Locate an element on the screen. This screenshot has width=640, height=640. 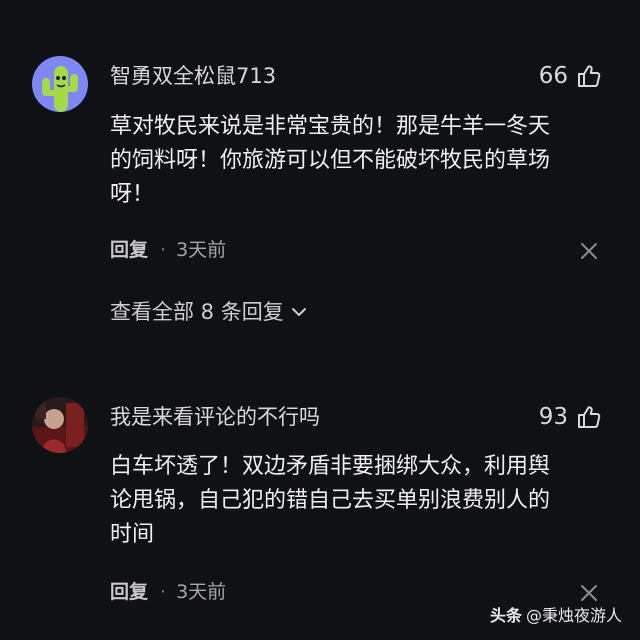
view-replies-label: 查看全部 8 条回复 is located at coordinates (197, 312).